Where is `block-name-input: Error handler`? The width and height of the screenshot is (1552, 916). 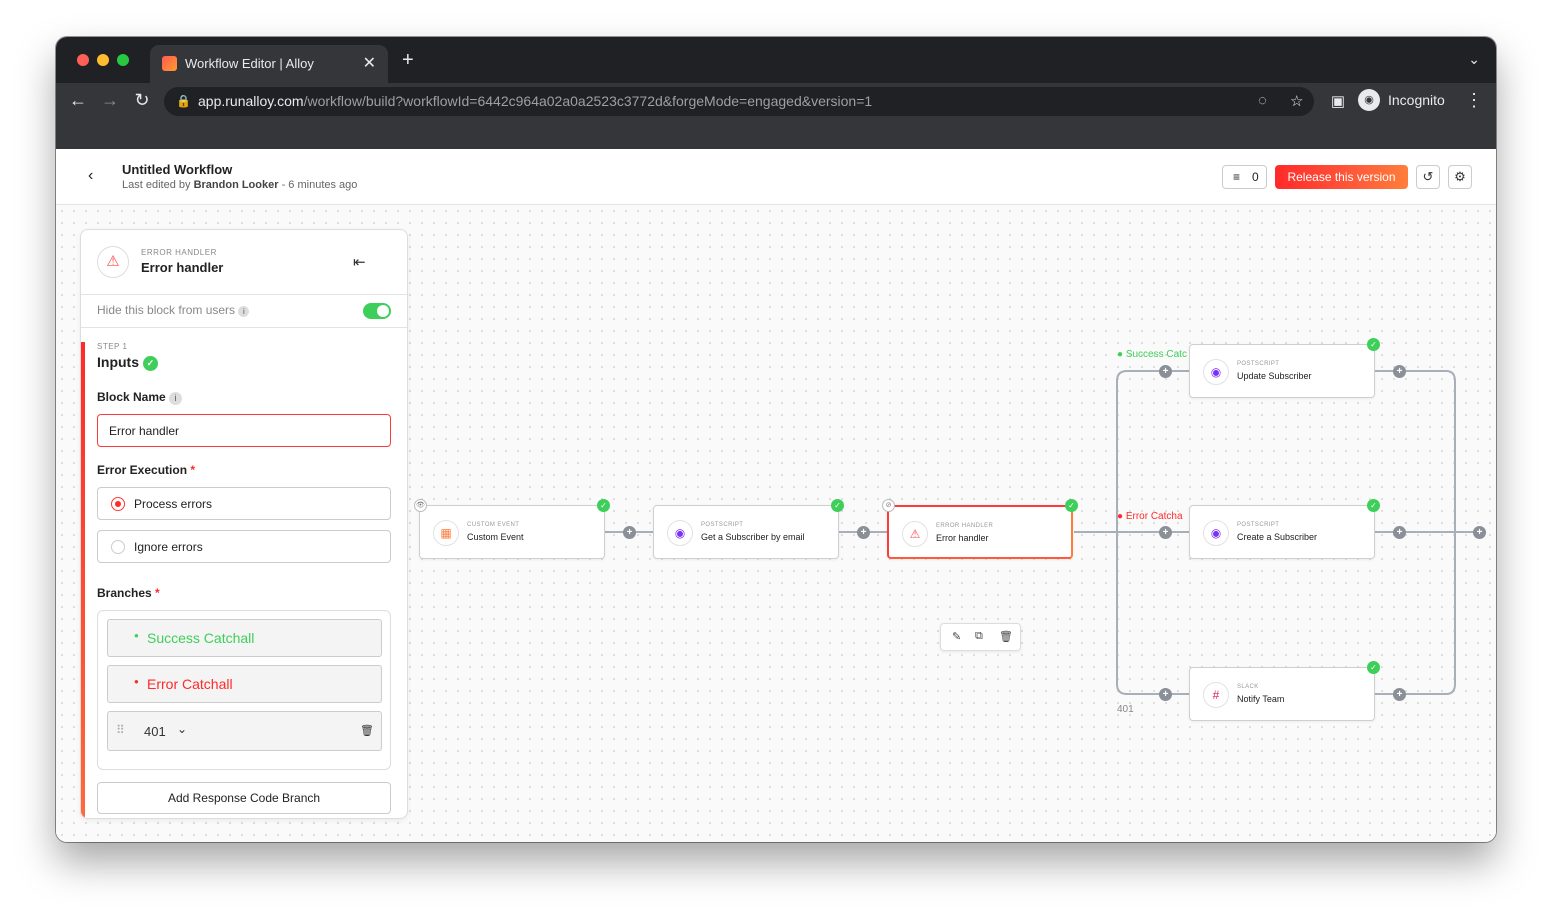 block-name-input: Error handler is located at coordinates (244, 430).